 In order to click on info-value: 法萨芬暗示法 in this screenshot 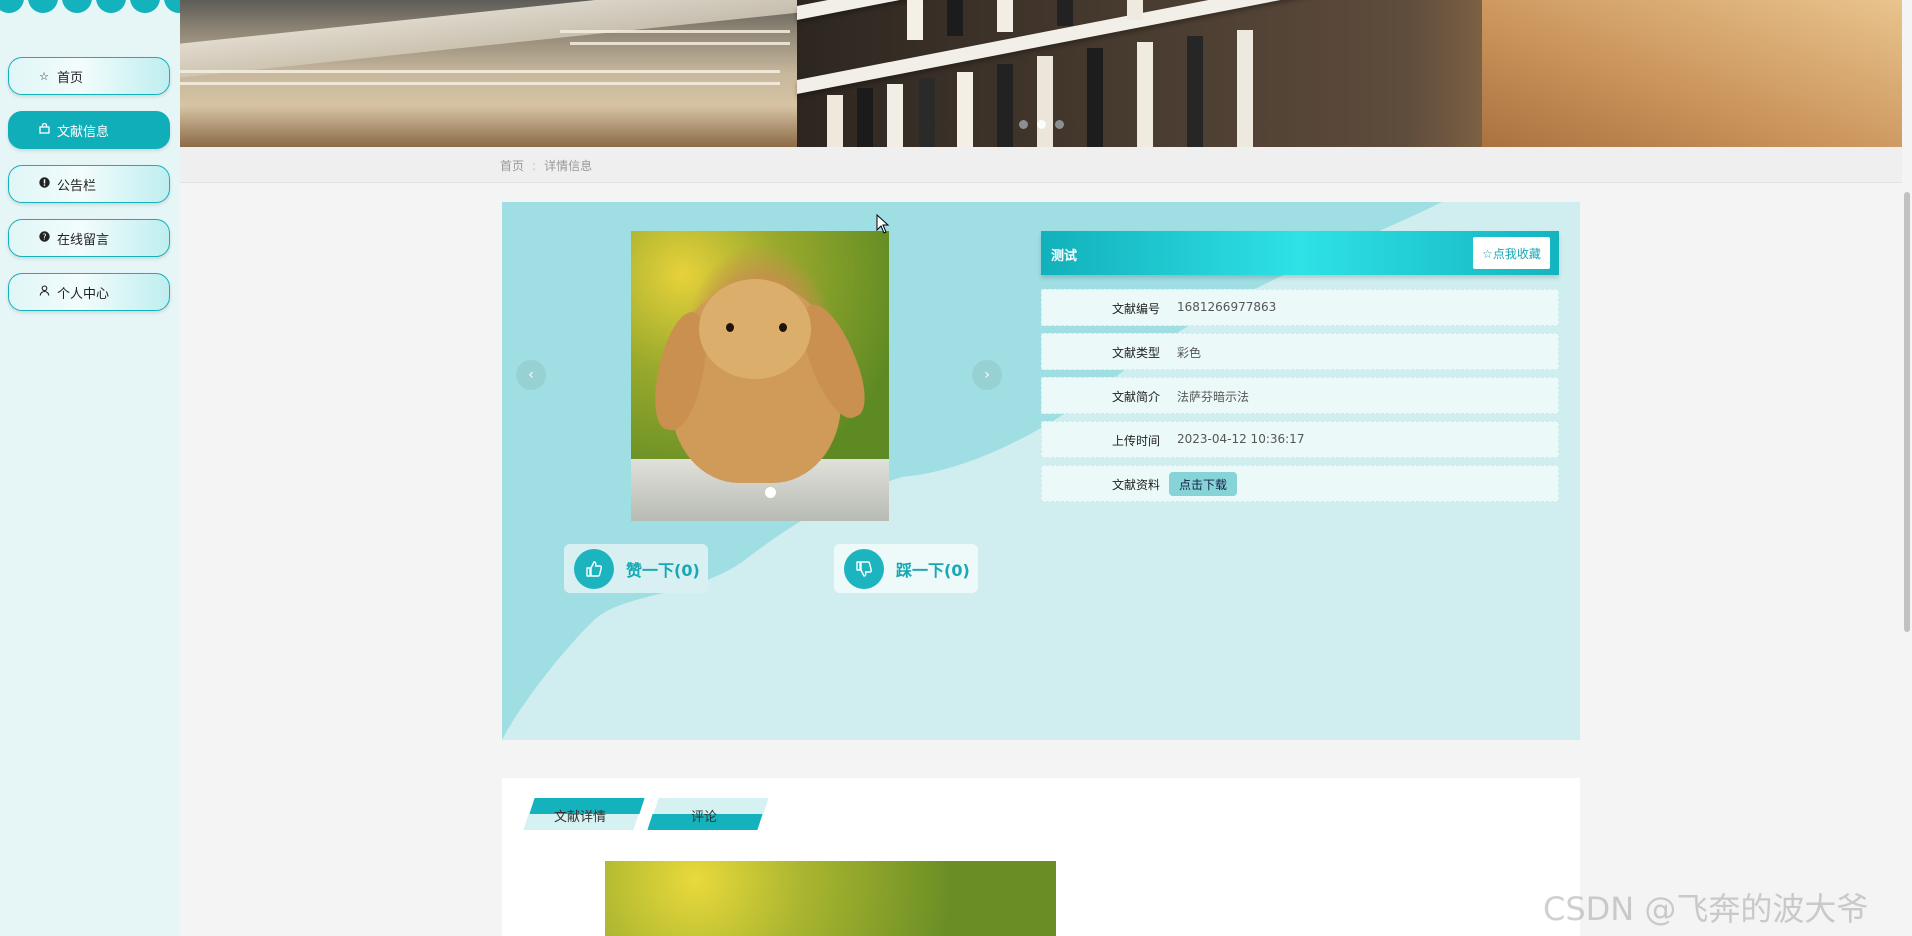, I will do `click(1213, 397)`.